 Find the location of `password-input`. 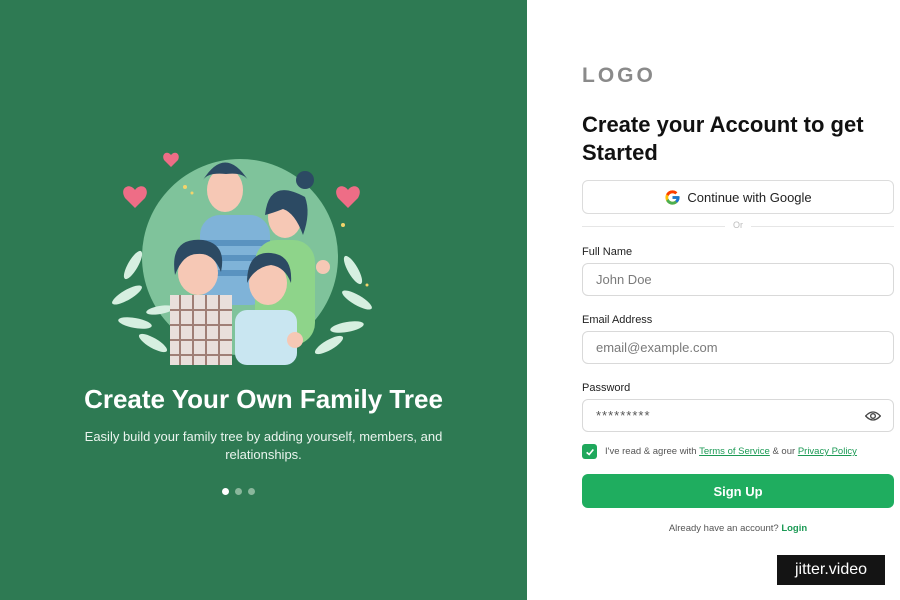

password-input is located at coordinates (738, 415).